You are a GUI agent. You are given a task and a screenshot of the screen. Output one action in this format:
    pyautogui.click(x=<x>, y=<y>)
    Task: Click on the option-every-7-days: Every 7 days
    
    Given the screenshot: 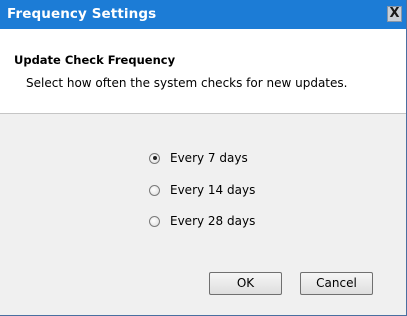 What is the action you would take?
    pyautogui.click(x=198, y=158)
    